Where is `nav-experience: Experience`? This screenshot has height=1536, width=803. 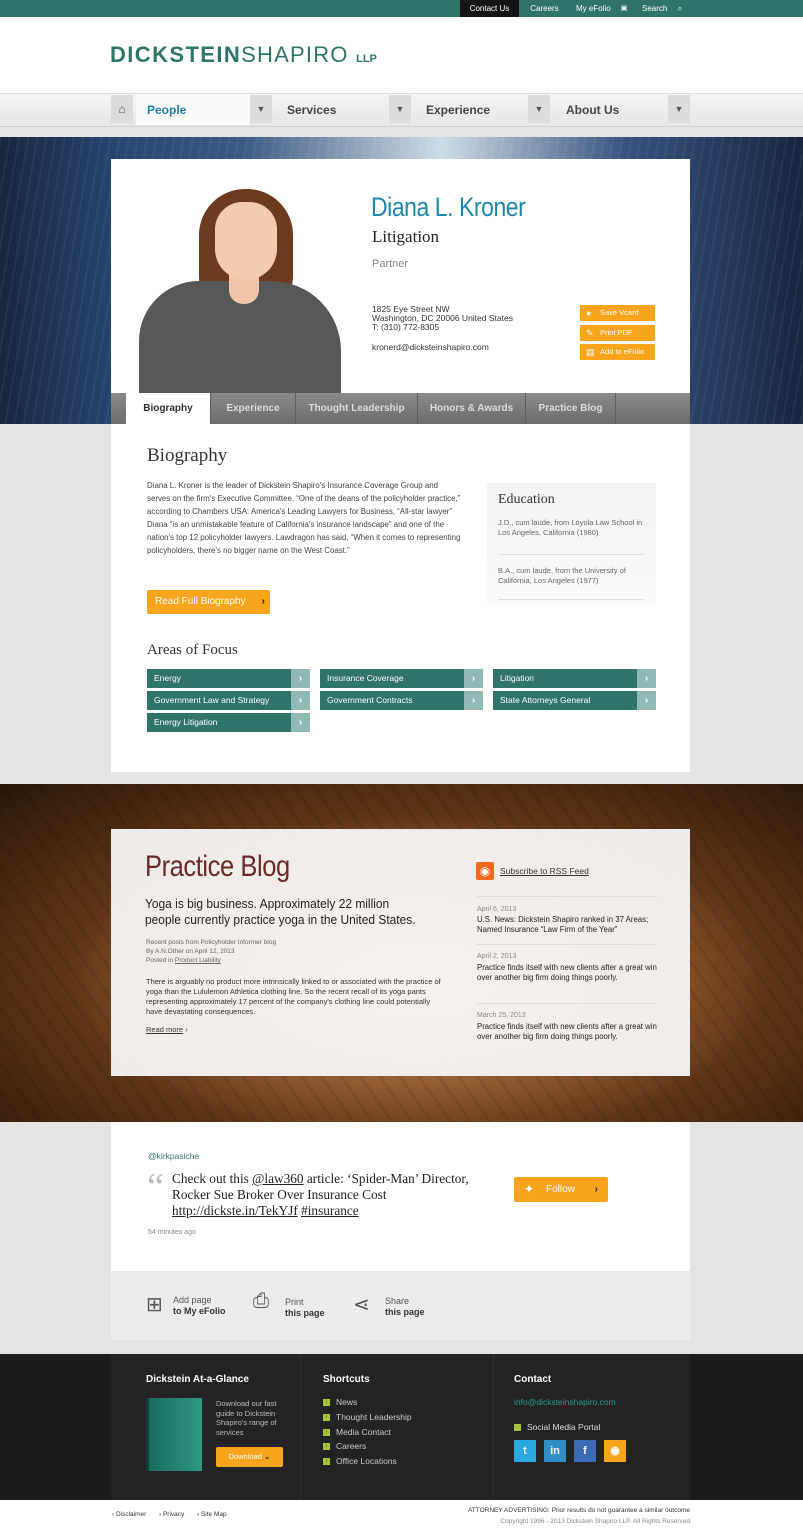
nav-experience: Experience is located at coordinates (476, 110).